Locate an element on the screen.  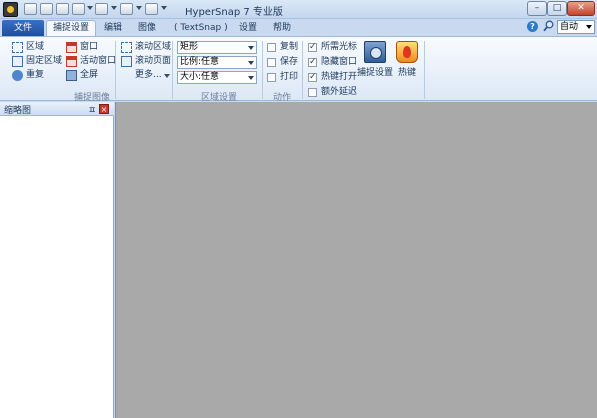
capture-settings-button: 捕捉设置 is located at coordinates (375, 59).